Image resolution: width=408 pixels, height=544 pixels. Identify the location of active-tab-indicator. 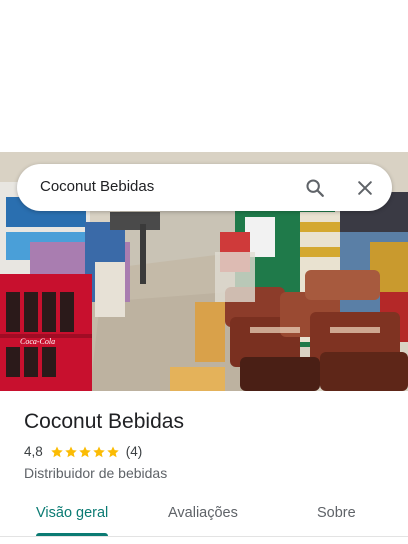
(72, 534).